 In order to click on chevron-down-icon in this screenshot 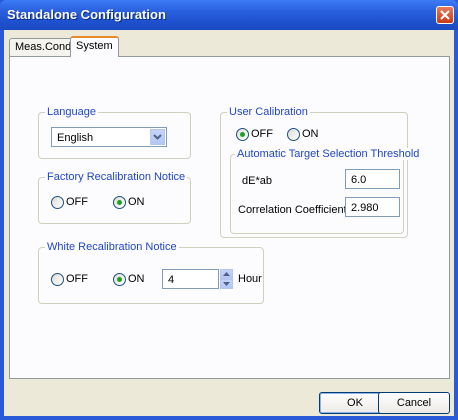, I will do `click(157, 137)`.